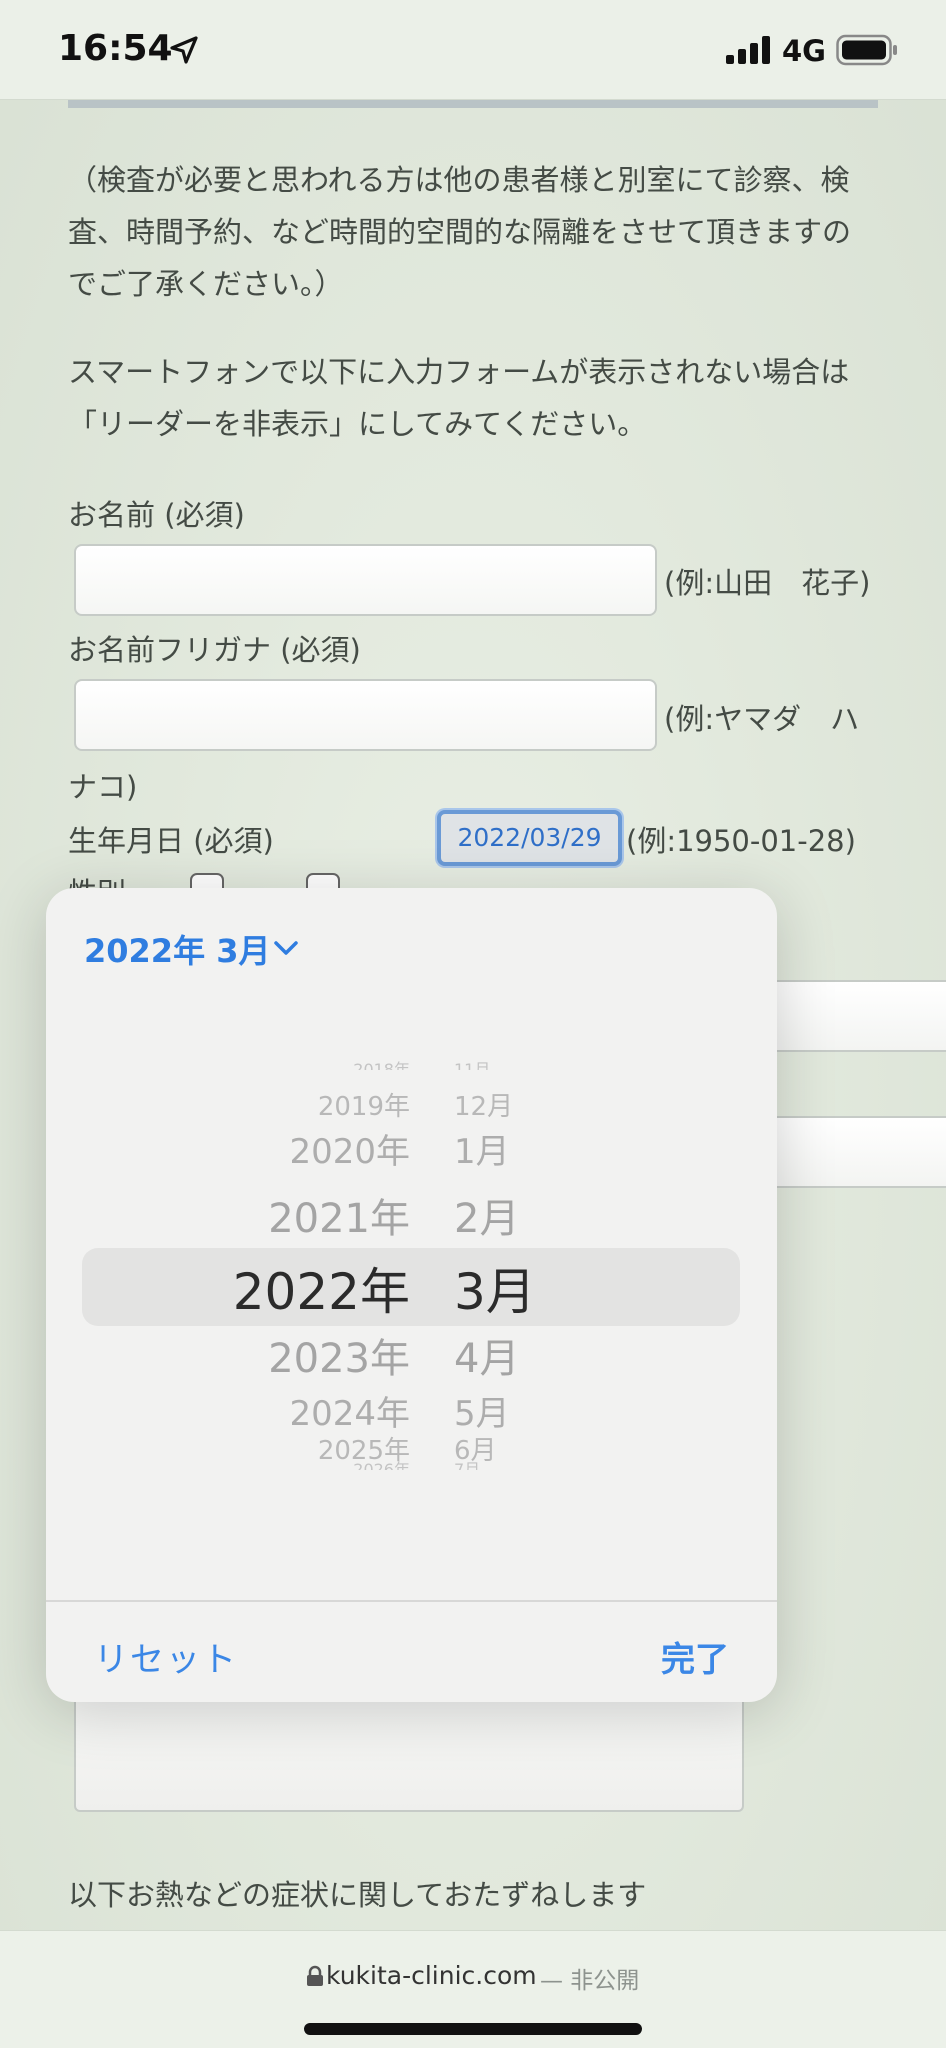 This screenshot has height=2048, width=946. Describe the element at coordinates (467, 1465) in the screenshot. I see `wheel-month-label: 7月` at that location.